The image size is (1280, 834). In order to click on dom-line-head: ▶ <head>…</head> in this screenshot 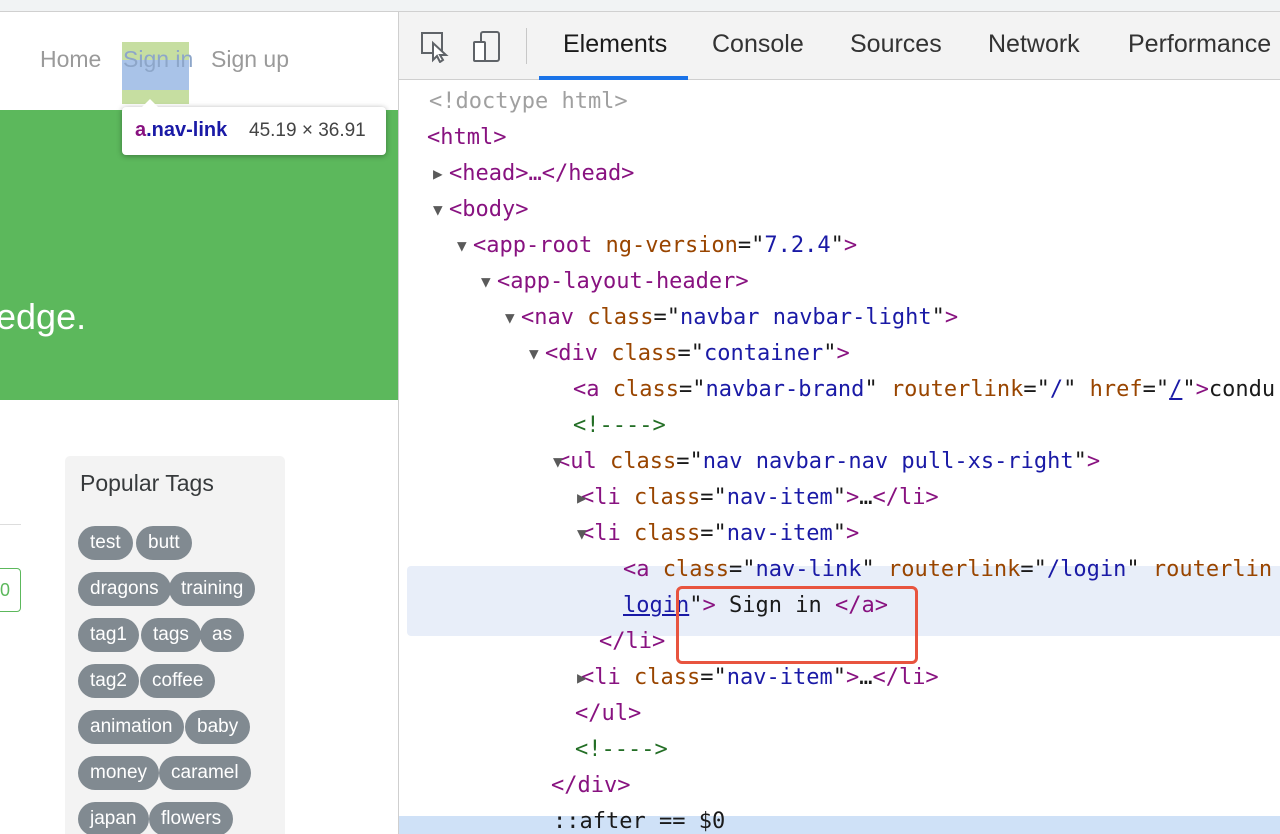, I will do `click(856, 174)`.